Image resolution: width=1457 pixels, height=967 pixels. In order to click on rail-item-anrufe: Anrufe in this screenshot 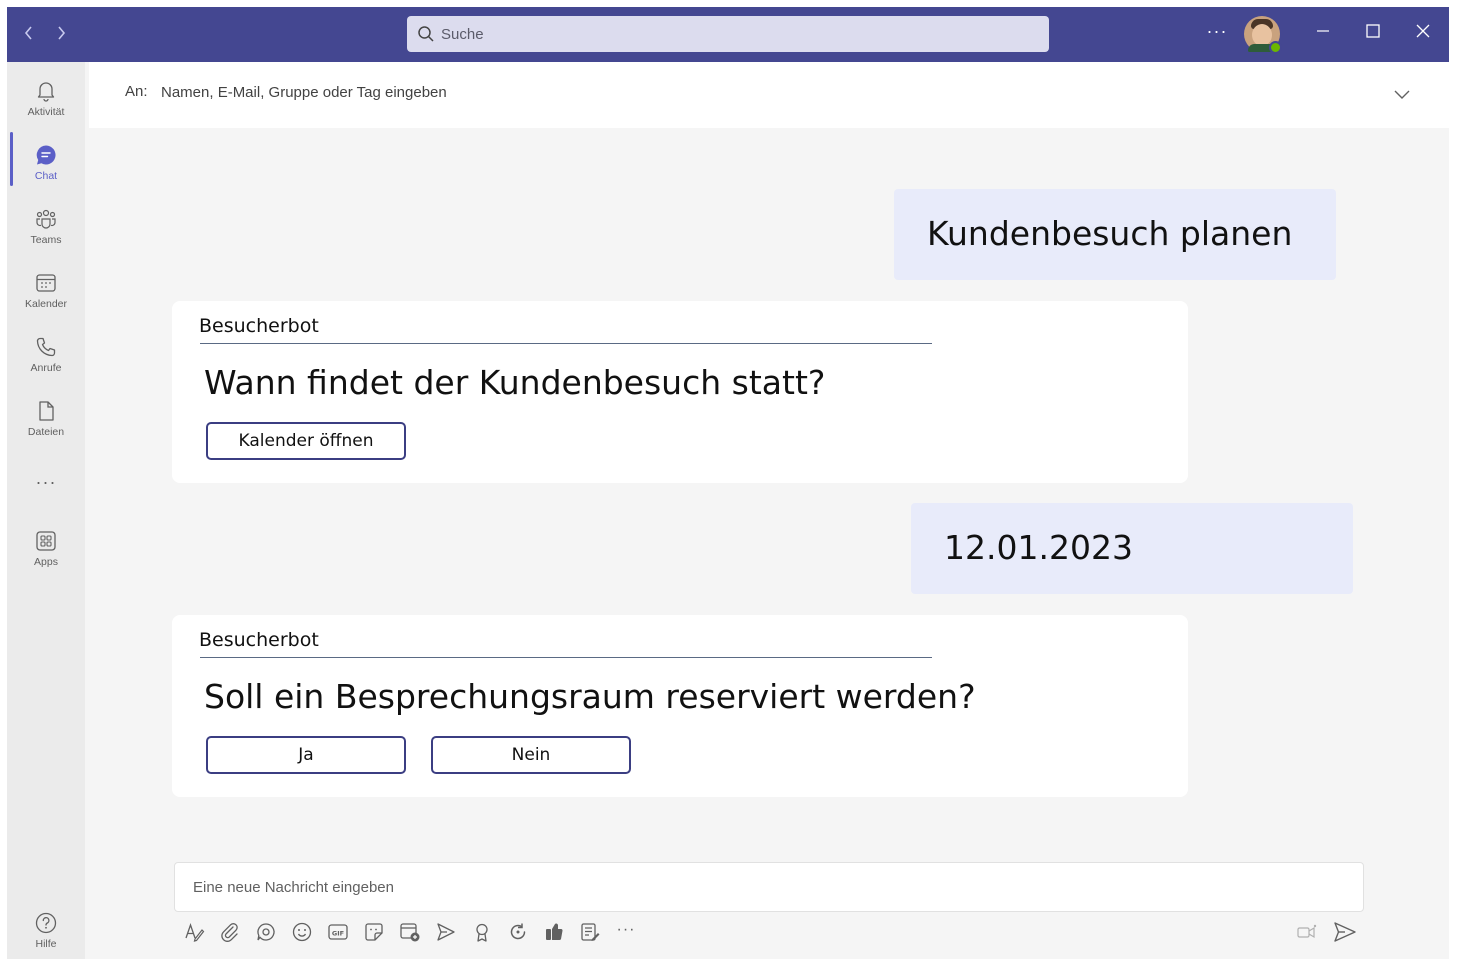, I will do `click(46, 356)`.